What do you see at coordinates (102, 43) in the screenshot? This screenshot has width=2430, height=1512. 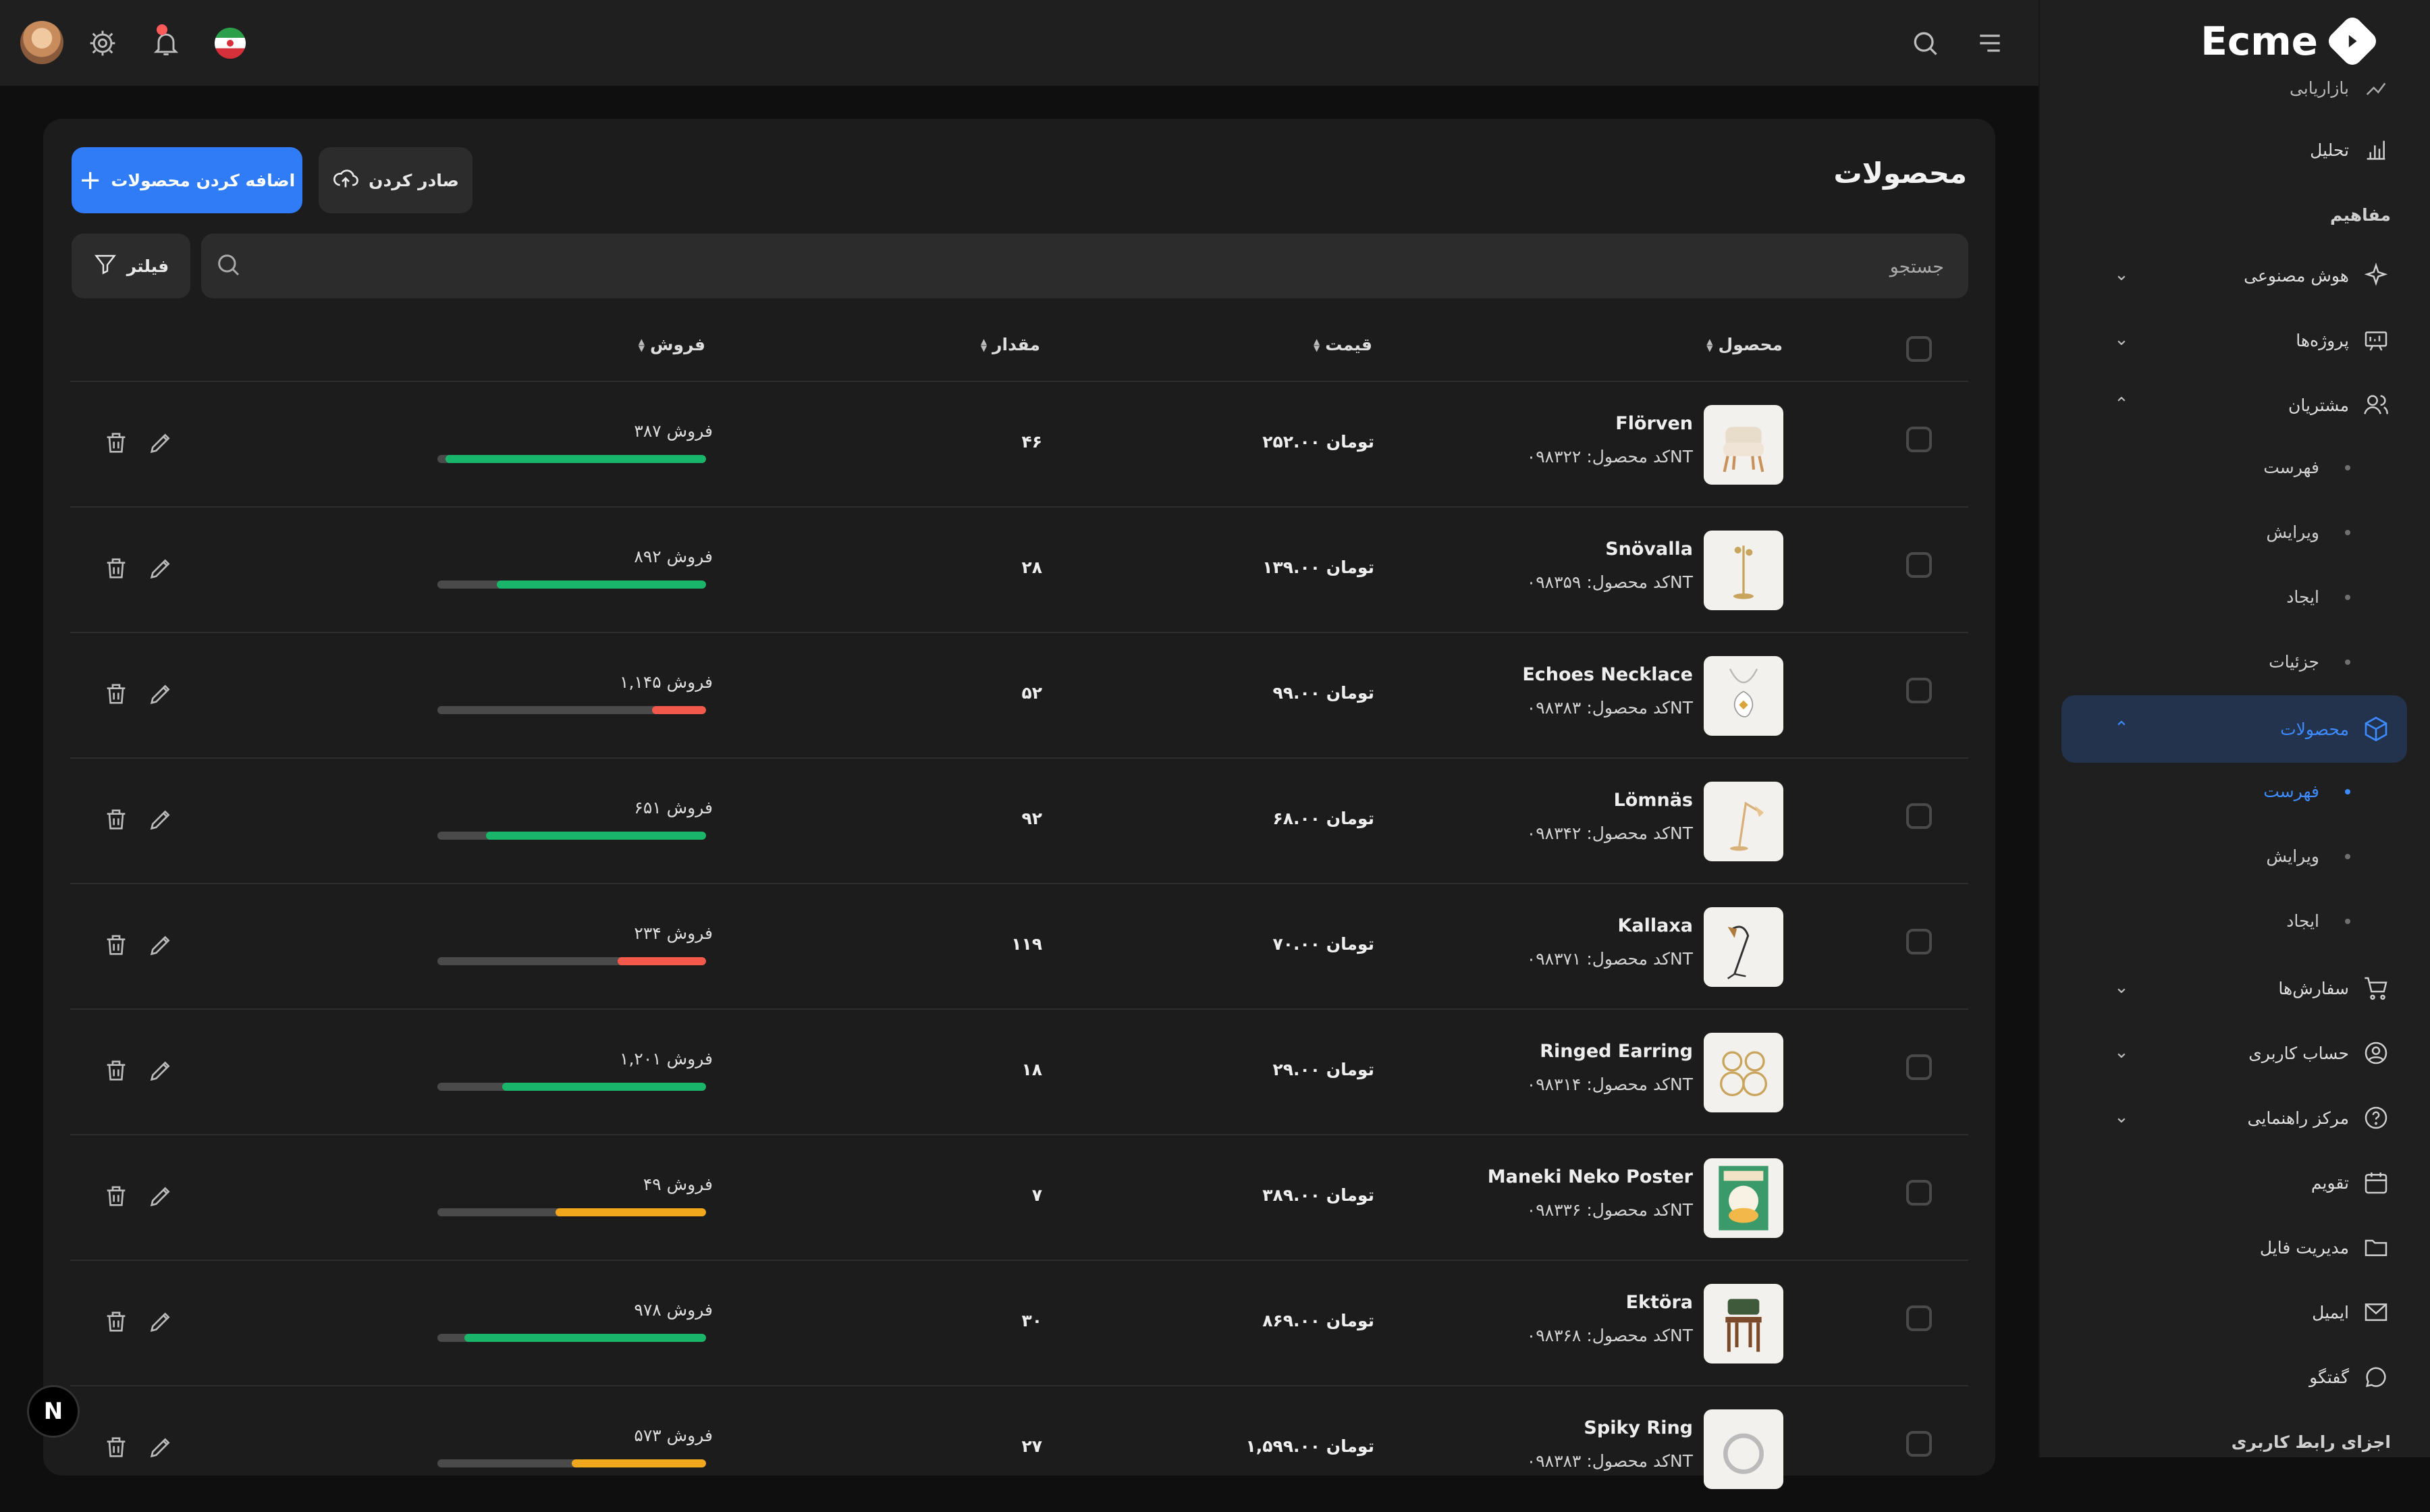 I see `gear-icon` at bounding box center [102, 43].